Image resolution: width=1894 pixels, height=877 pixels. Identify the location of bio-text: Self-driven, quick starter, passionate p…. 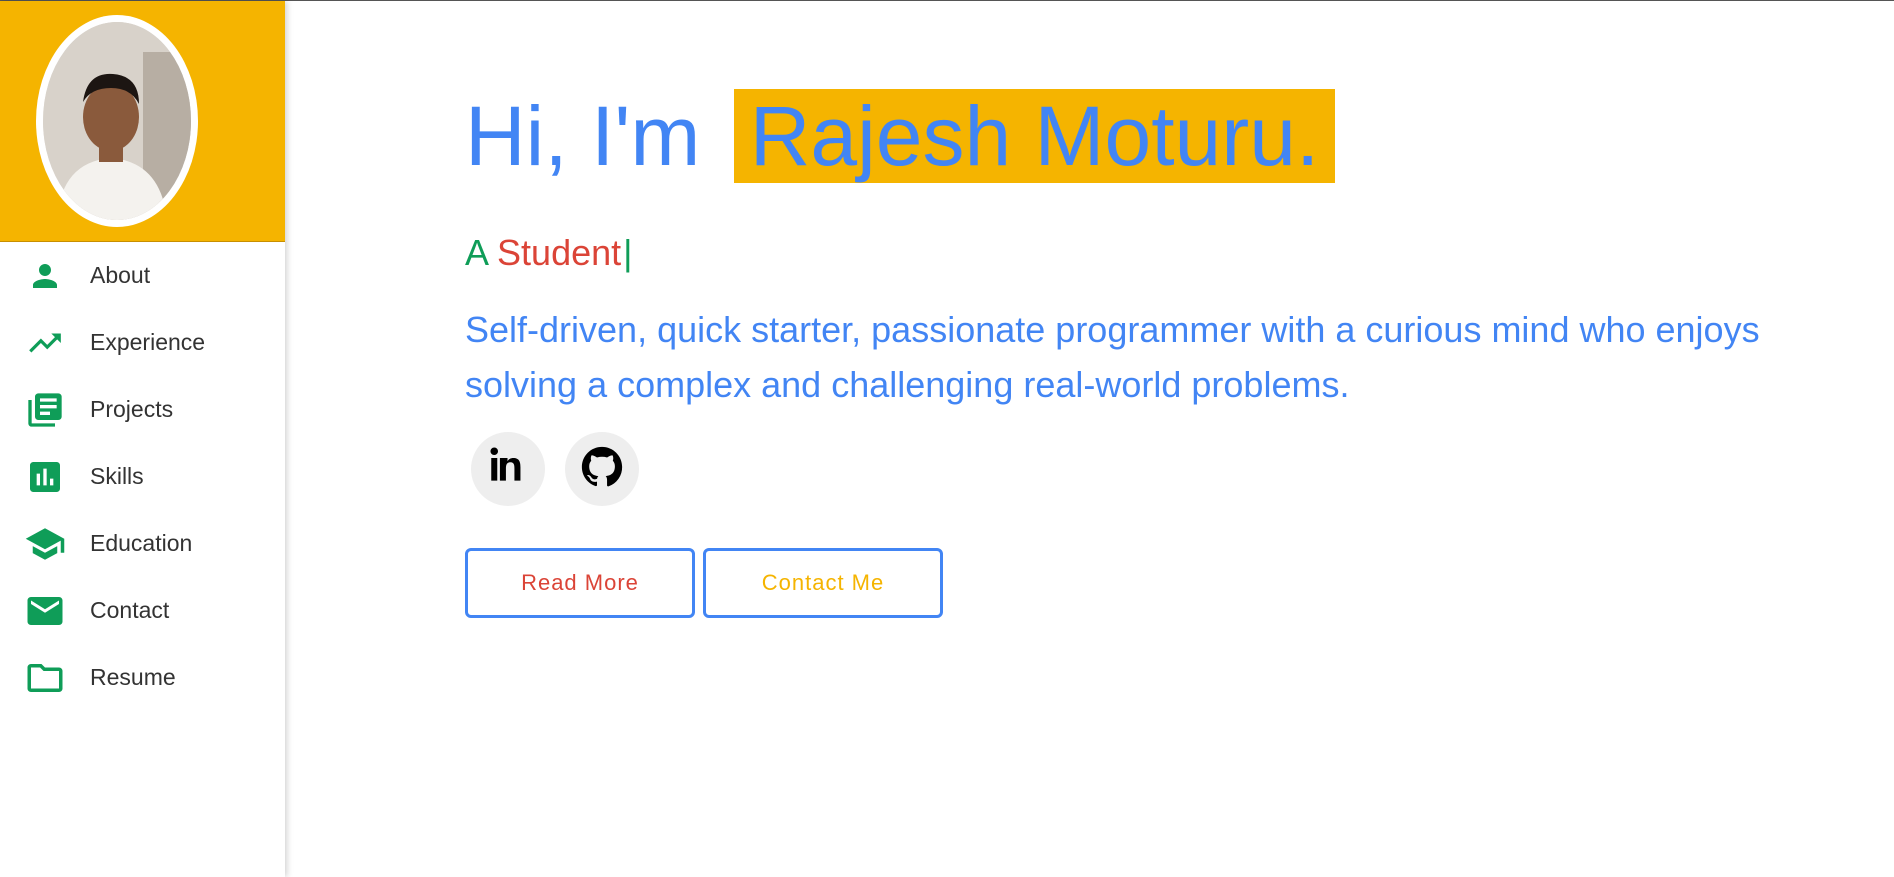
(1112, 357).